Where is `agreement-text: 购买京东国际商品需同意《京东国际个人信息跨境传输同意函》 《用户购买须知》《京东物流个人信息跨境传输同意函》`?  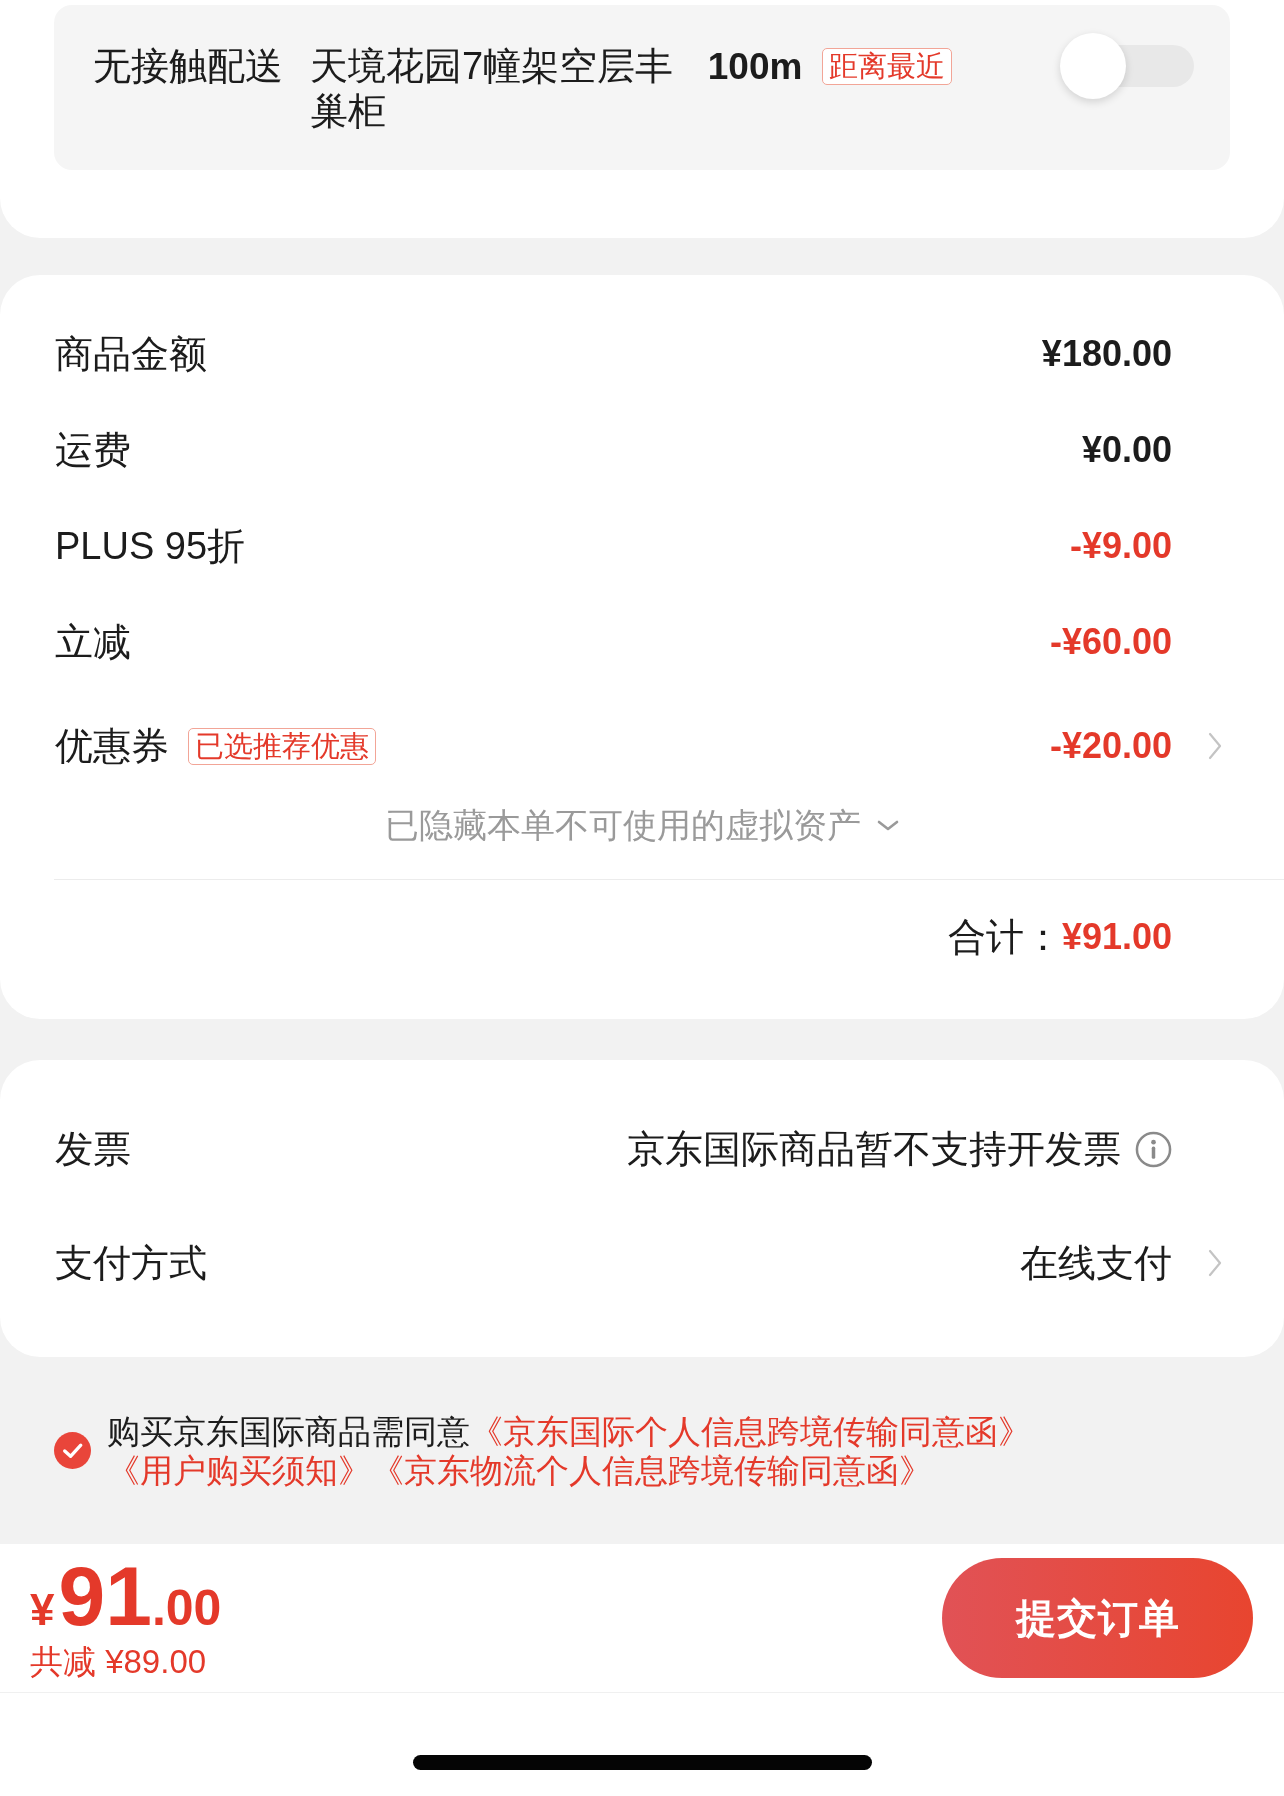
agreement-text: 购买京东国际商品需同意《京东国际个人信息跨境传输同意函》 《用户购买须知》《京东物流个人信息跨境传输同意函》 is located at coordinates (569, 1450).